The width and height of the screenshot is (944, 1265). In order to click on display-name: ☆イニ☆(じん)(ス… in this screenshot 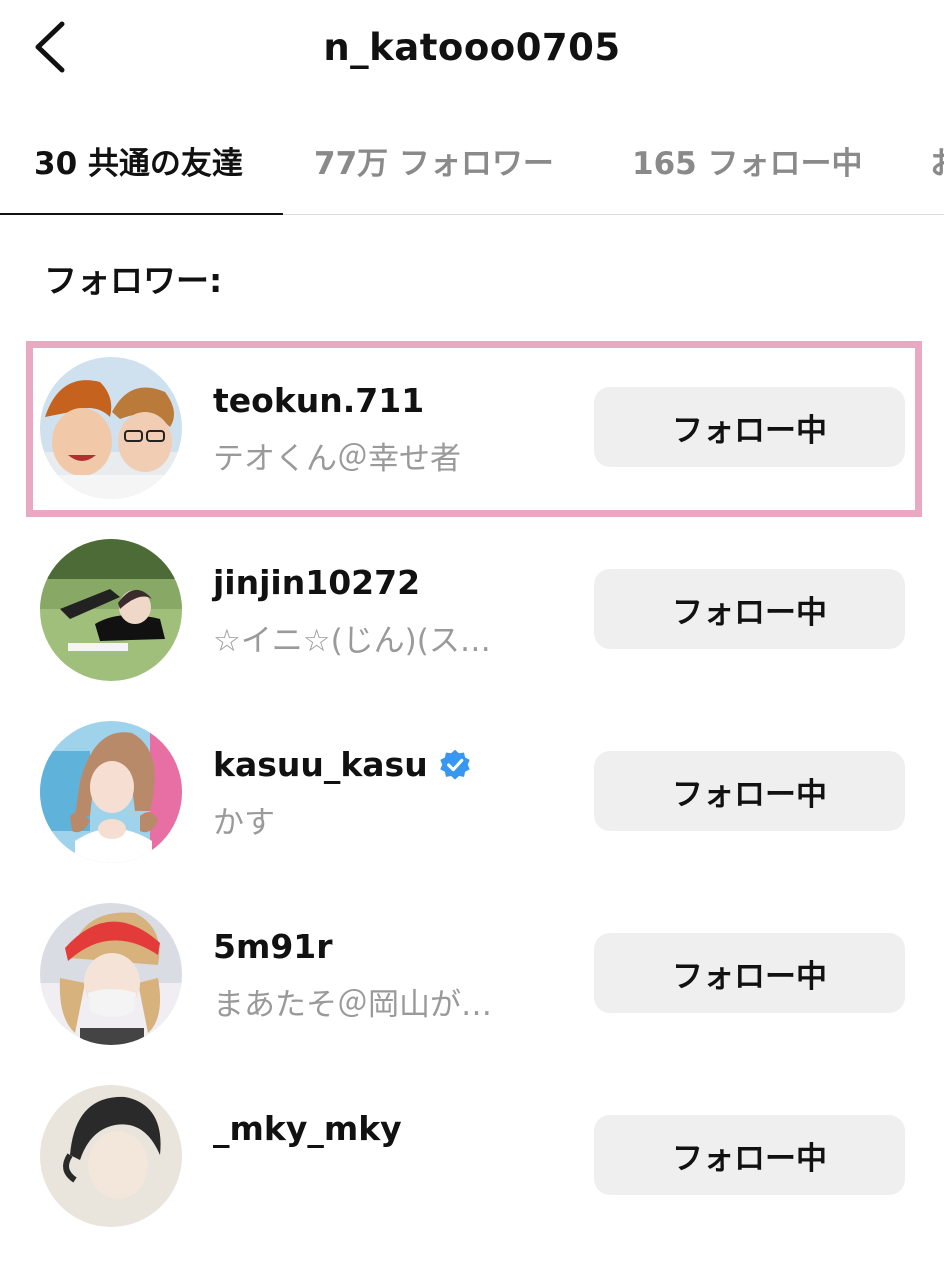, I will do `click(352, 641)`.